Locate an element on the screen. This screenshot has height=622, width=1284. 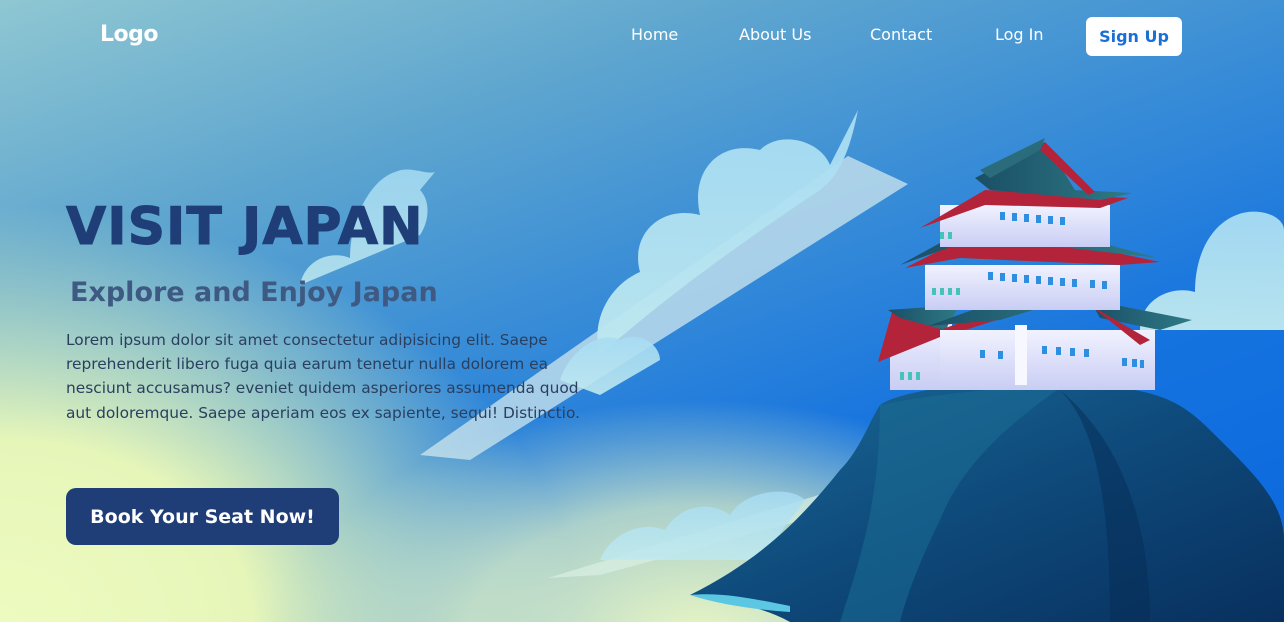
castle-shape is located at coordinates (1035, 264).